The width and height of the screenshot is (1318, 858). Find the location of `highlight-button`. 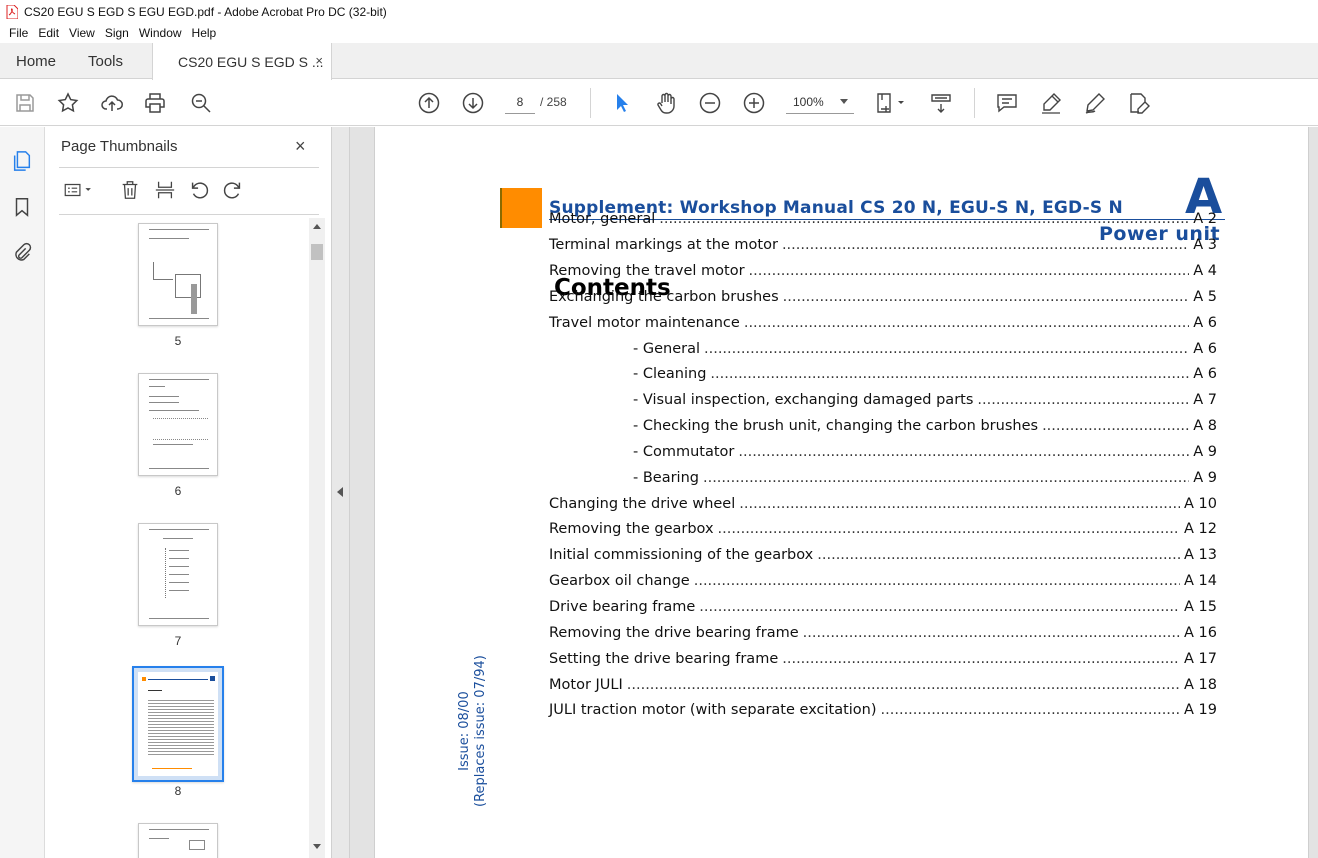

highlight-button is located at coordinates (1051, 103).